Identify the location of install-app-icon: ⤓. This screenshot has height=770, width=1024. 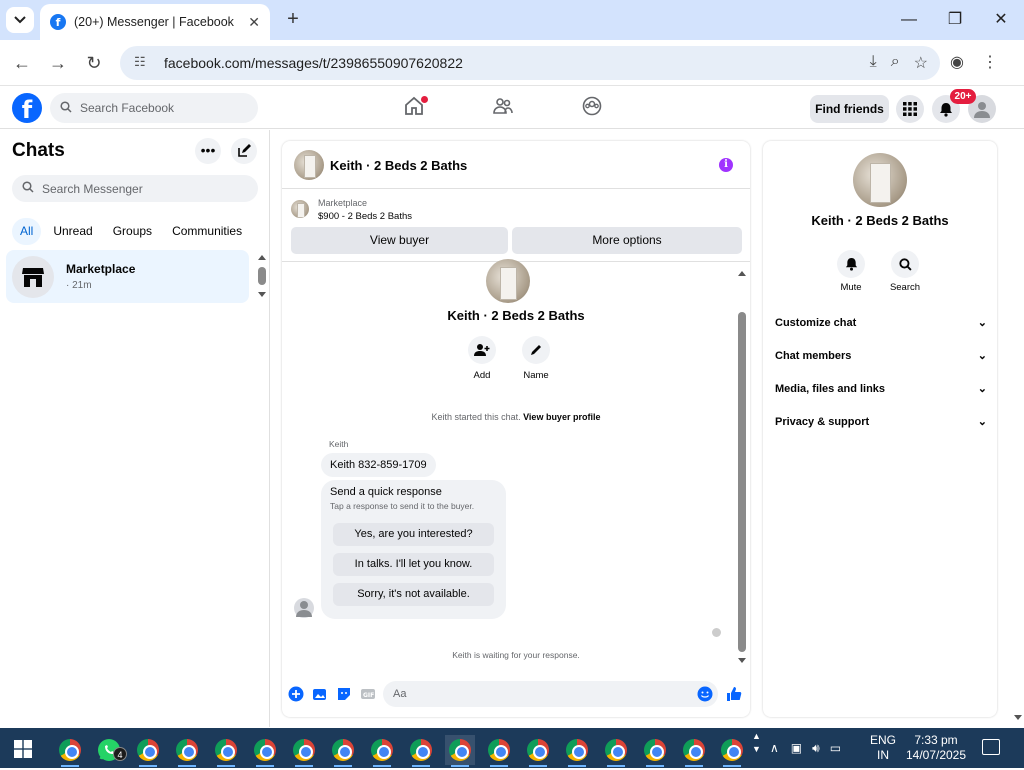
(873, 63).